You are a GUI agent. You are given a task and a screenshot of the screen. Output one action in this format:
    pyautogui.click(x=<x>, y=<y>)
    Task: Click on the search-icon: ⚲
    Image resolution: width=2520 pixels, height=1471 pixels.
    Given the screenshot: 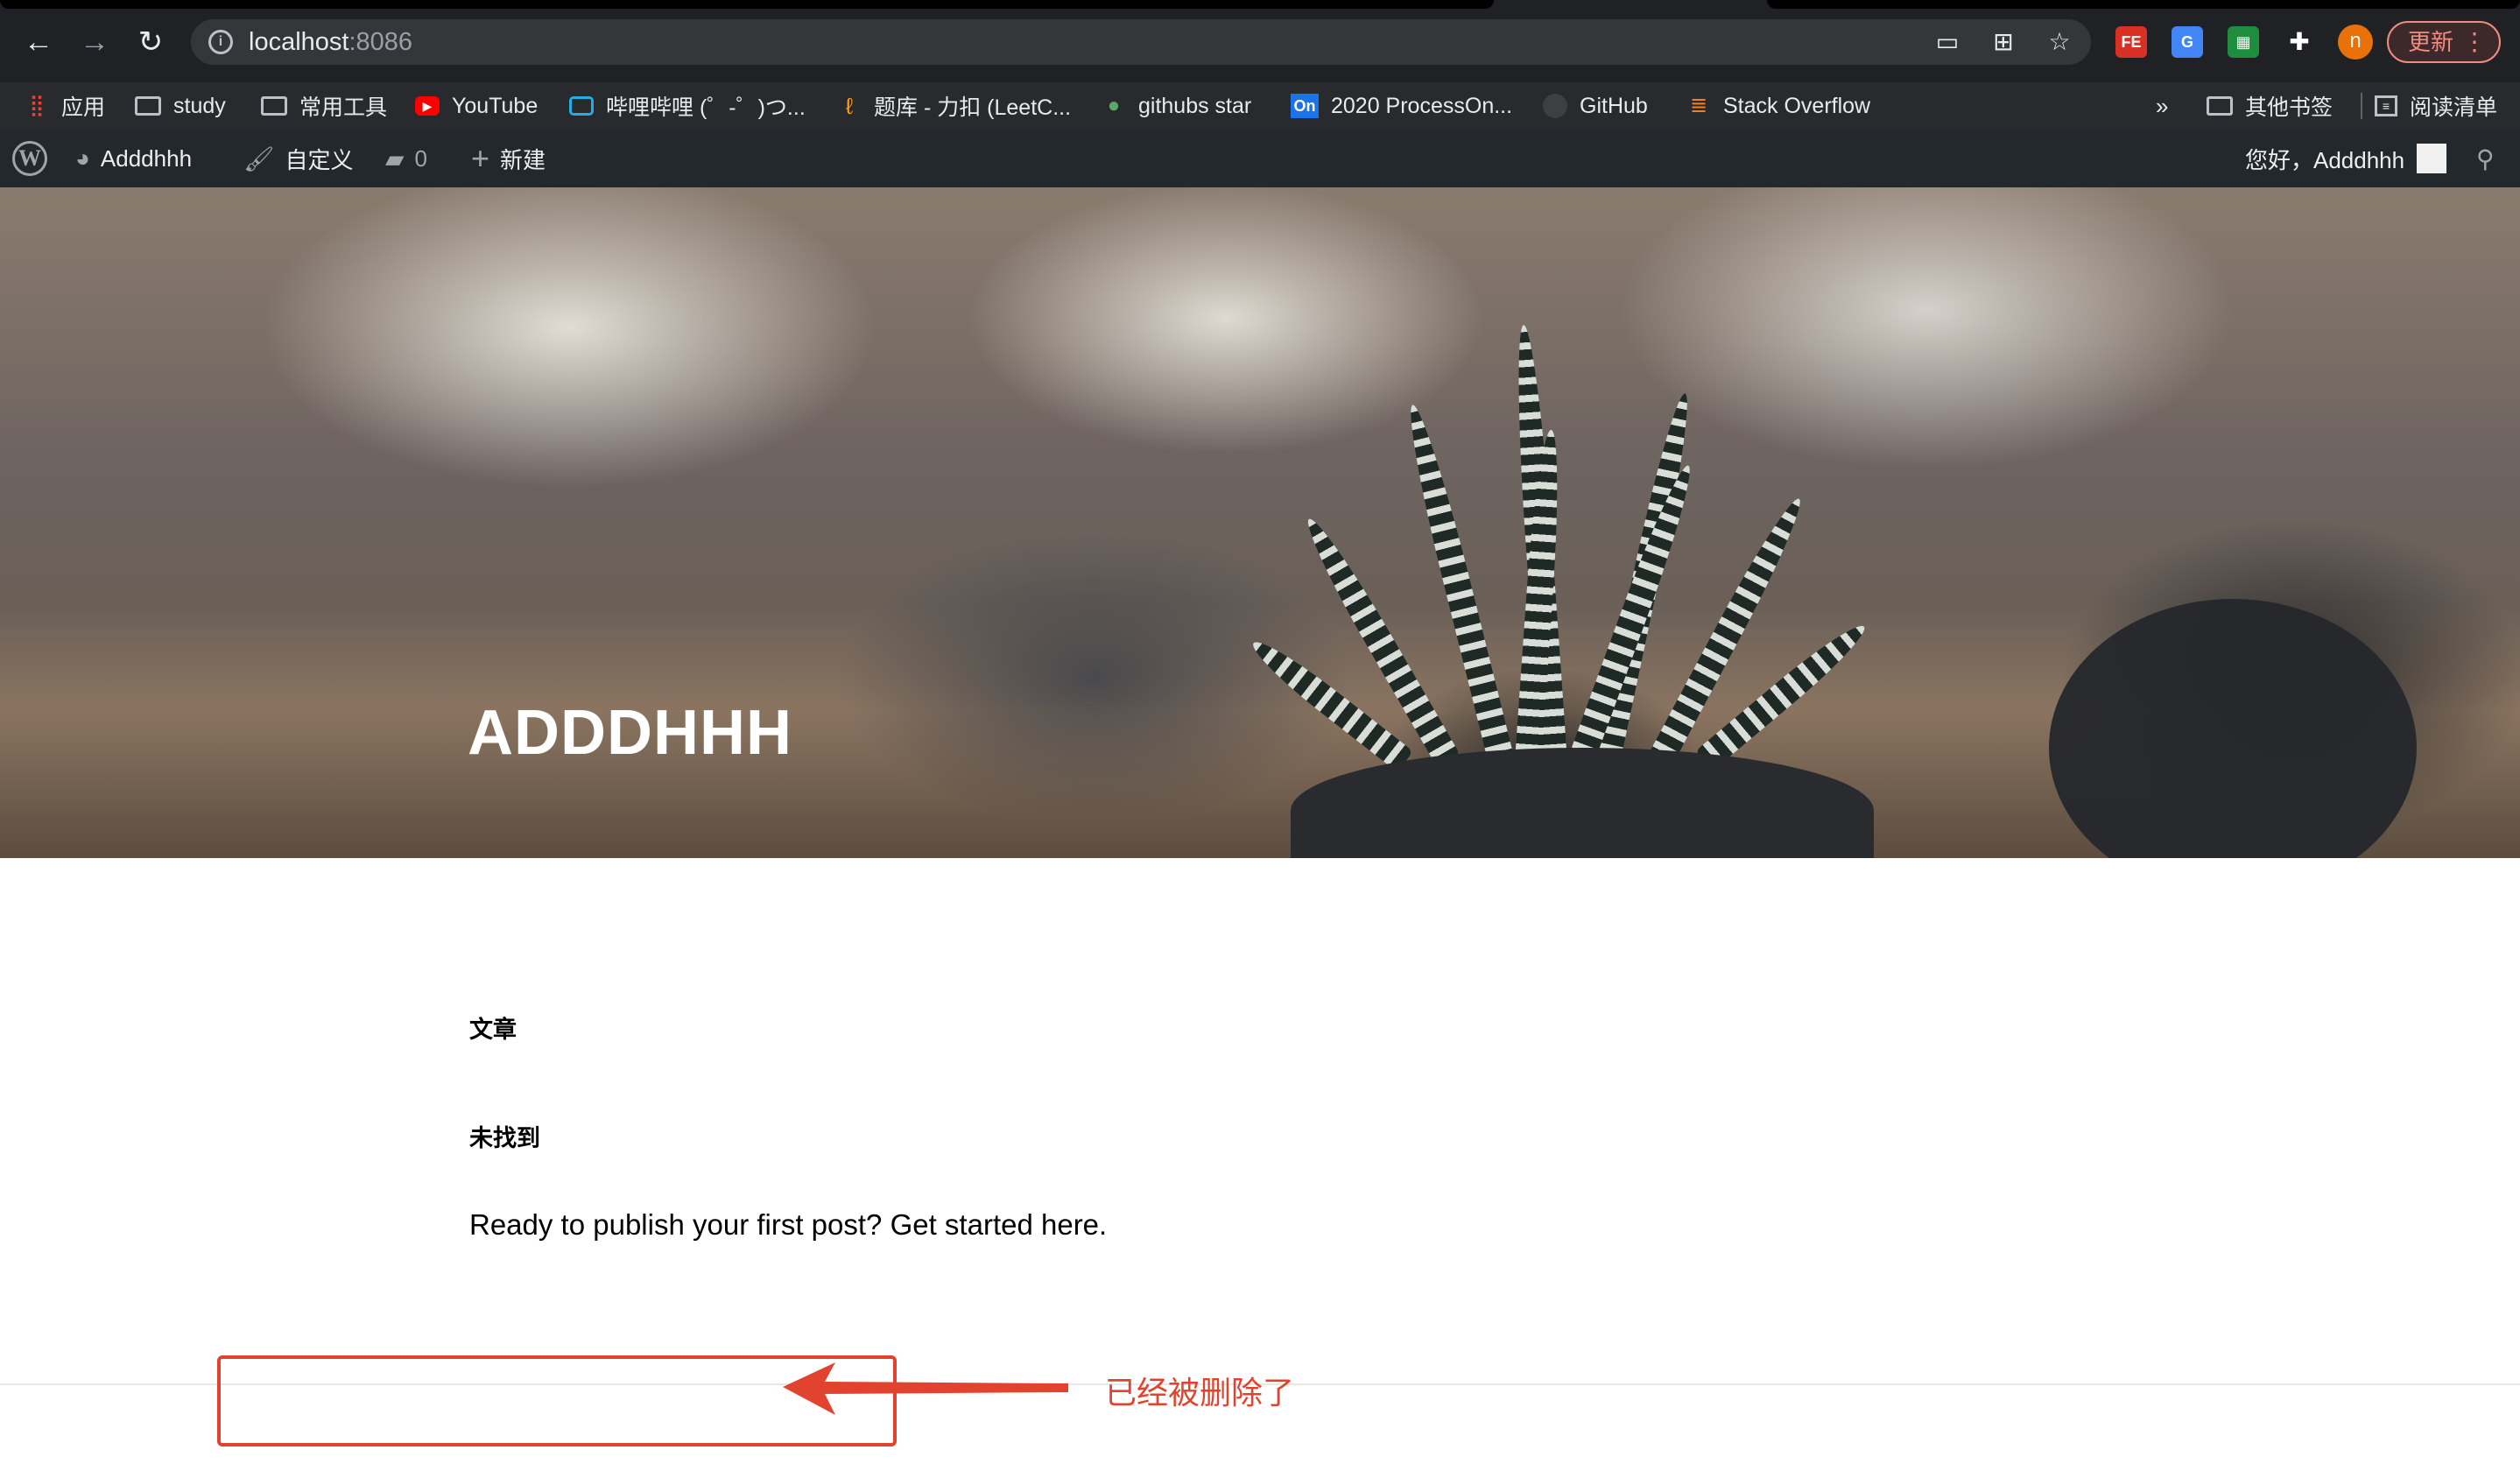 What is the action you would take?
    pyautogui.click(x=2485, y=158)
    